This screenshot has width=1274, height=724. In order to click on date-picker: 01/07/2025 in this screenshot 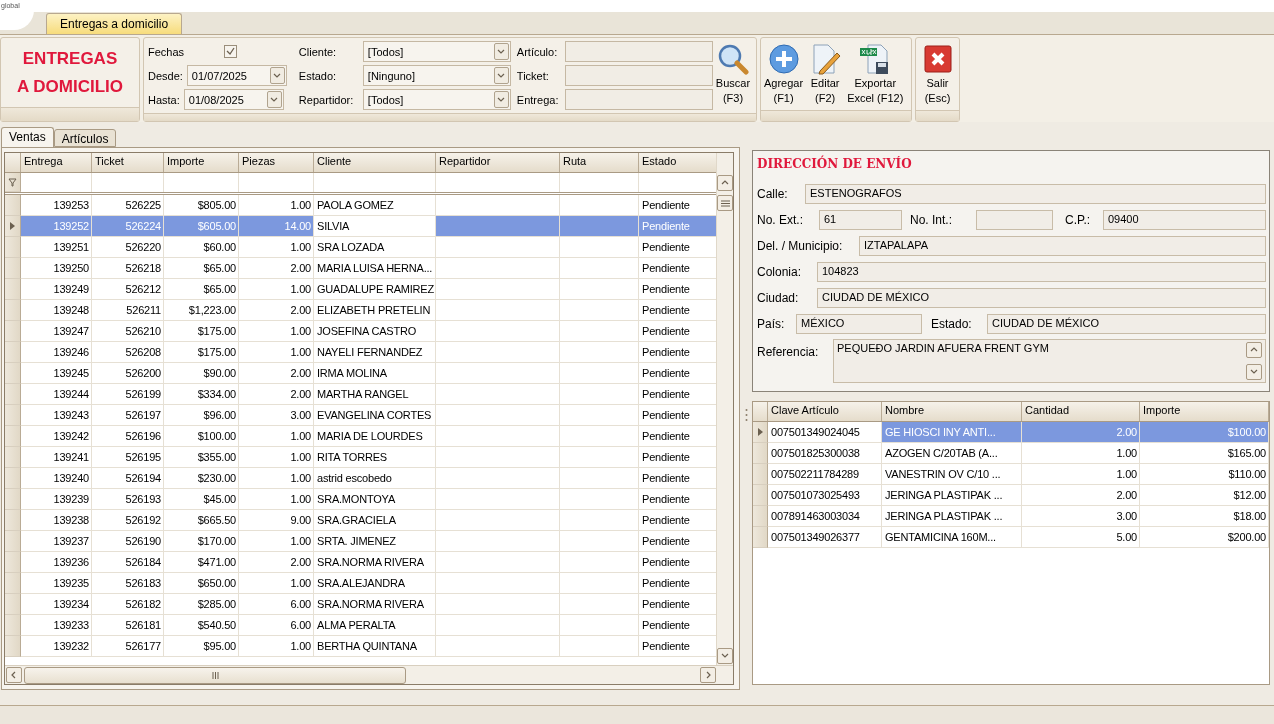, I will do `click(236, 75)`.